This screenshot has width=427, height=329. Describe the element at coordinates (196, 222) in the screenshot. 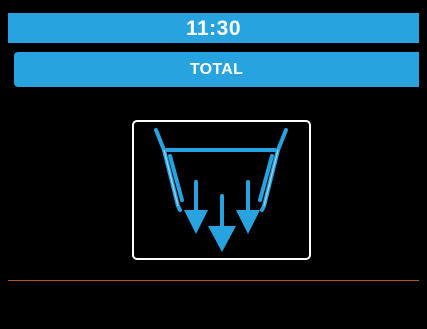

I see `arrow-left-icon` at that location.